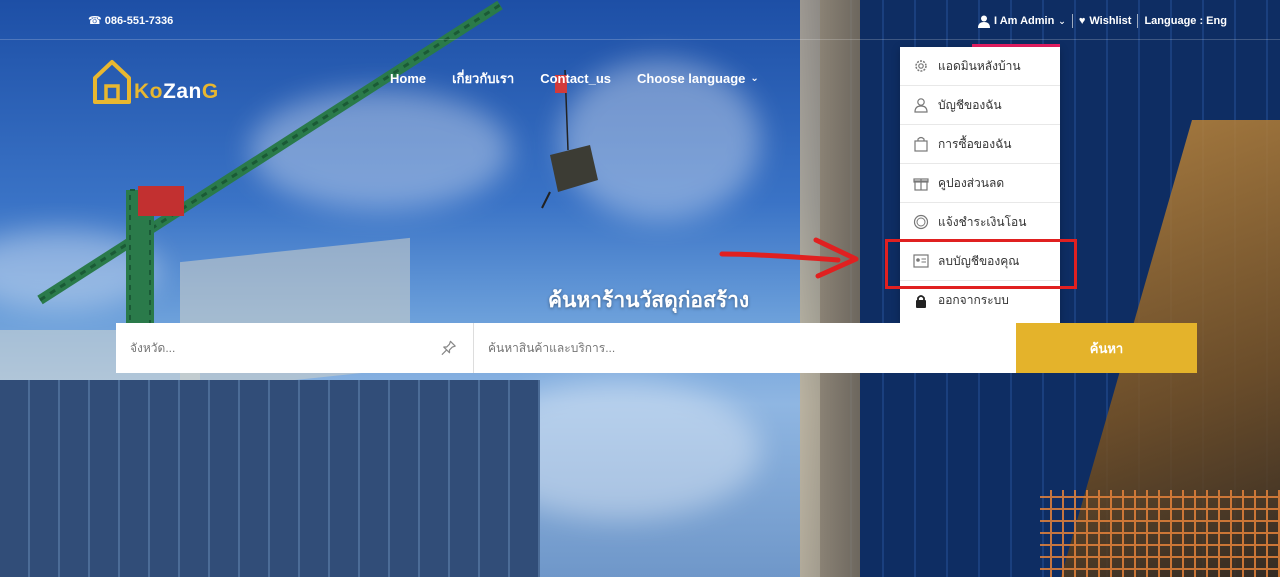 Image resolution: width=1280 pixels, height=577 pixels. Describe the element at coordinates (980, 105) in the screenshot. I see `menu-item-my-account: บัญชีของฉัน` at that location.